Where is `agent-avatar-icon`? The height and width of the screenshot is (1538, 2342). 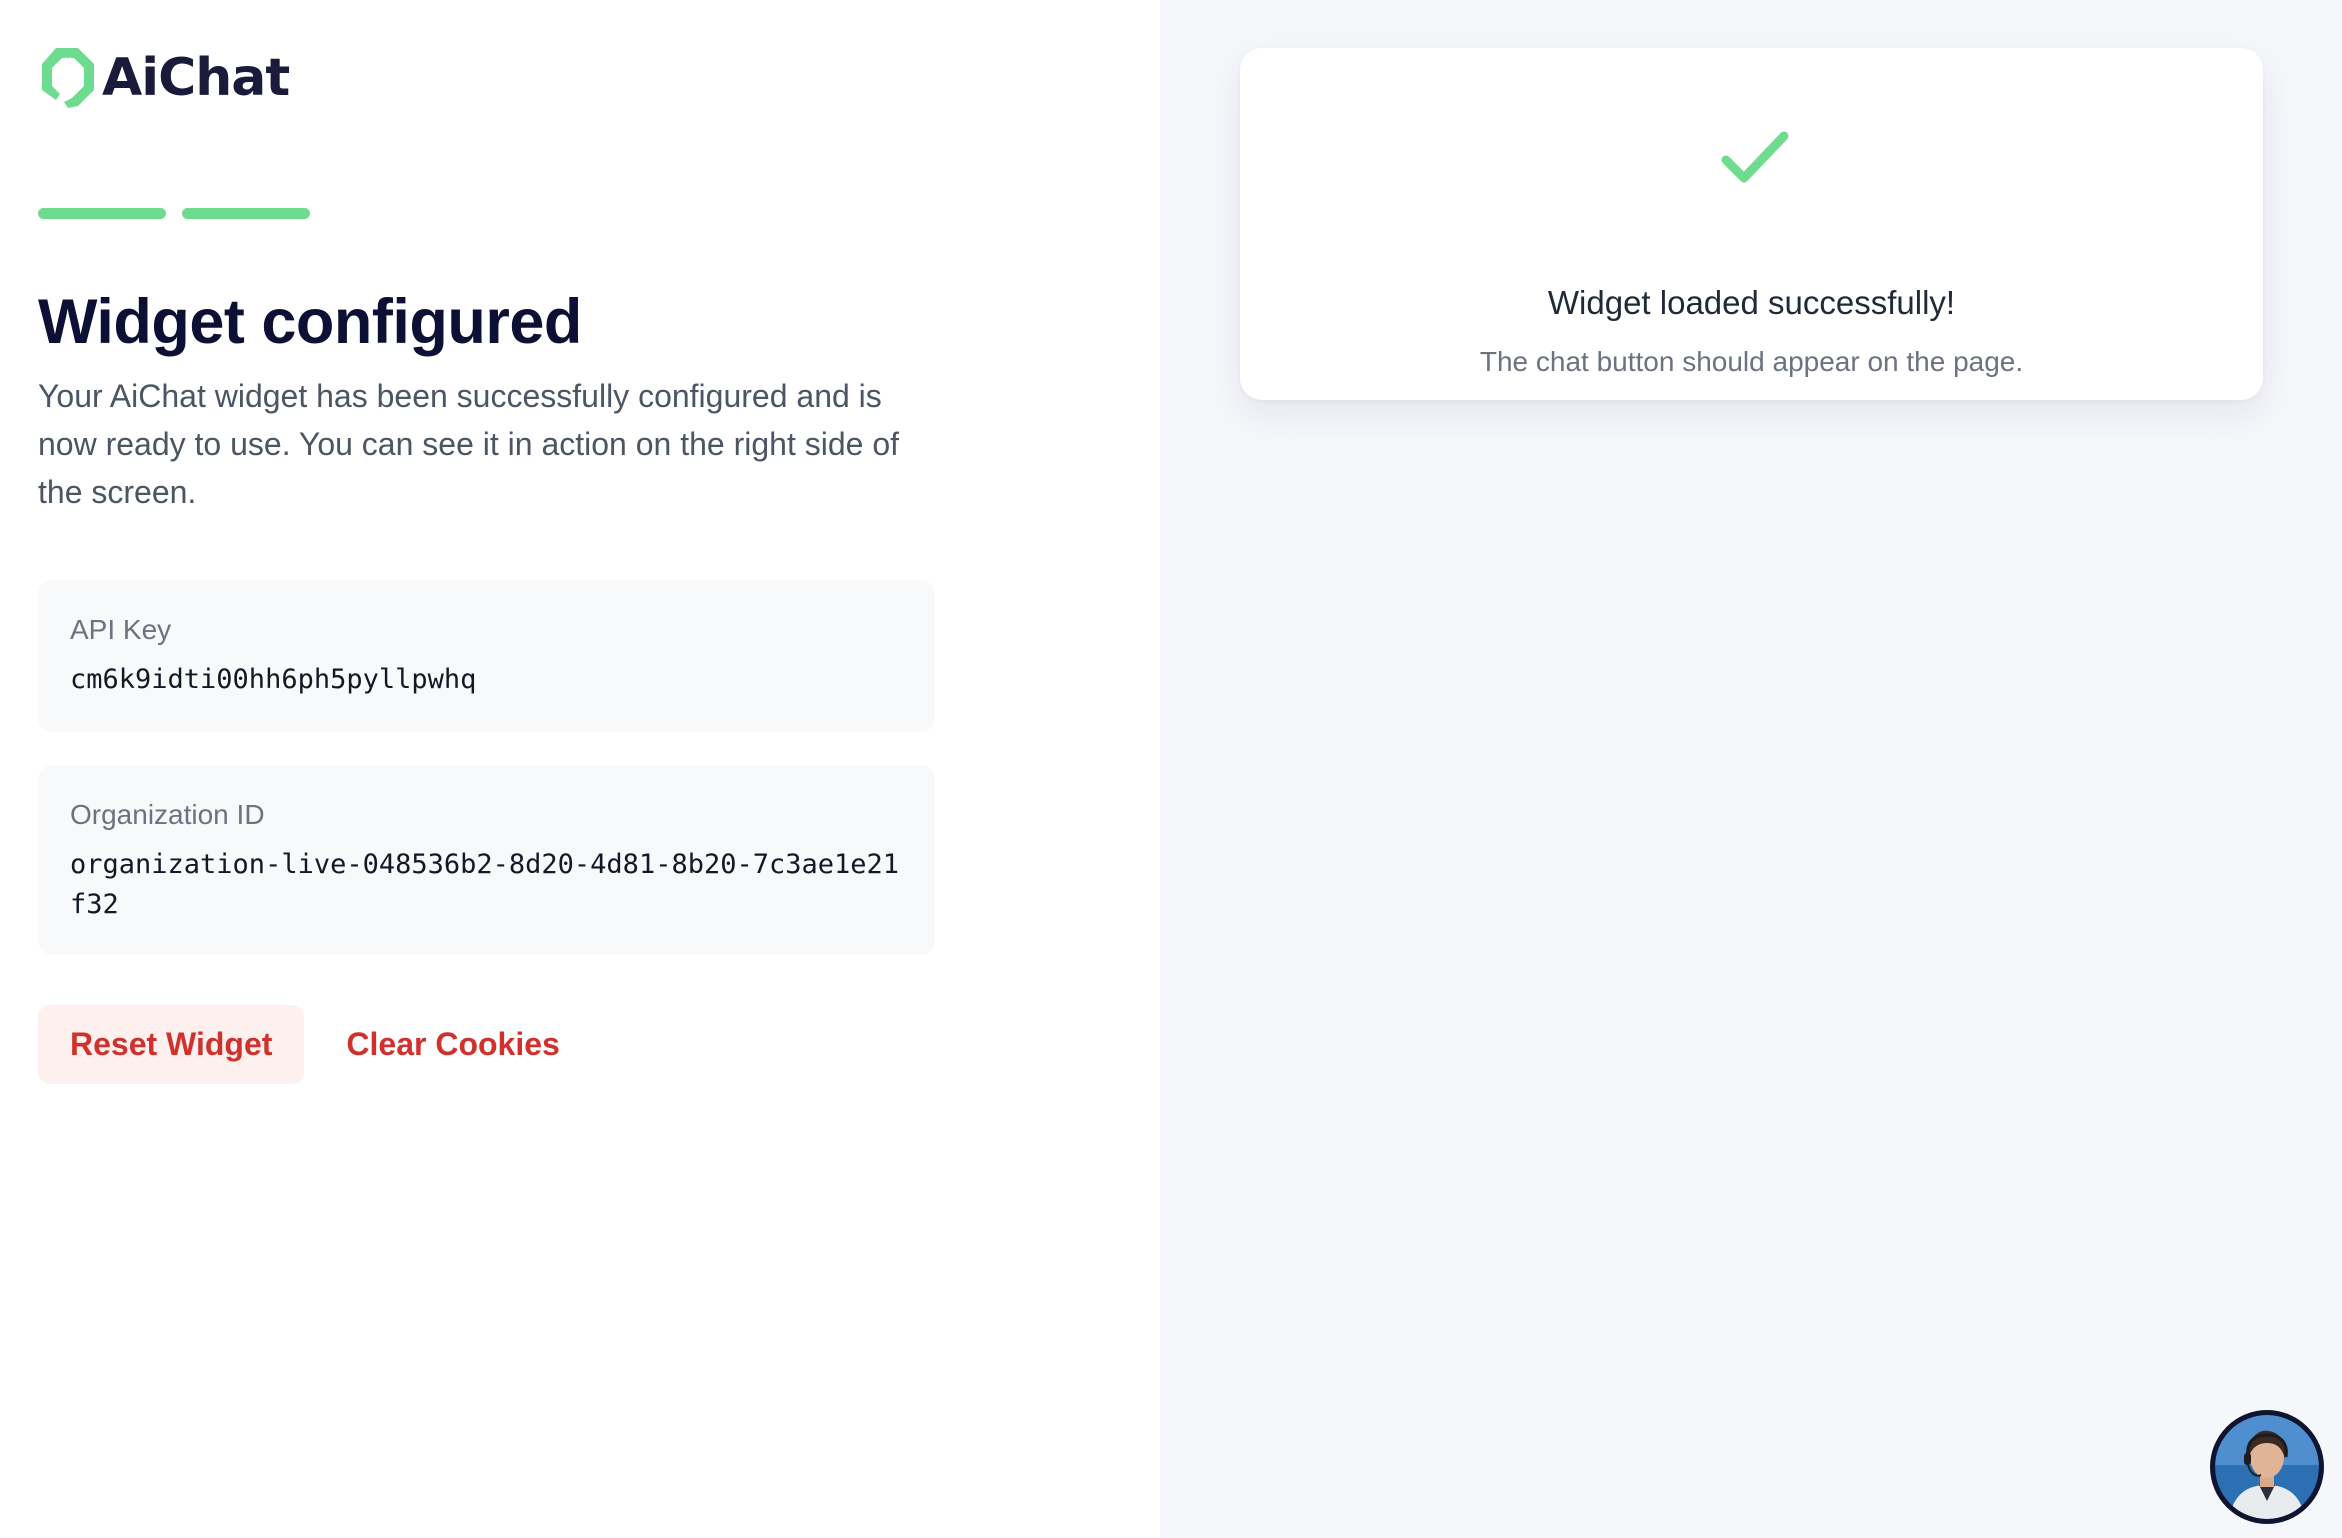 agent-avatar-icon is located at coordinates (2267, 1467).